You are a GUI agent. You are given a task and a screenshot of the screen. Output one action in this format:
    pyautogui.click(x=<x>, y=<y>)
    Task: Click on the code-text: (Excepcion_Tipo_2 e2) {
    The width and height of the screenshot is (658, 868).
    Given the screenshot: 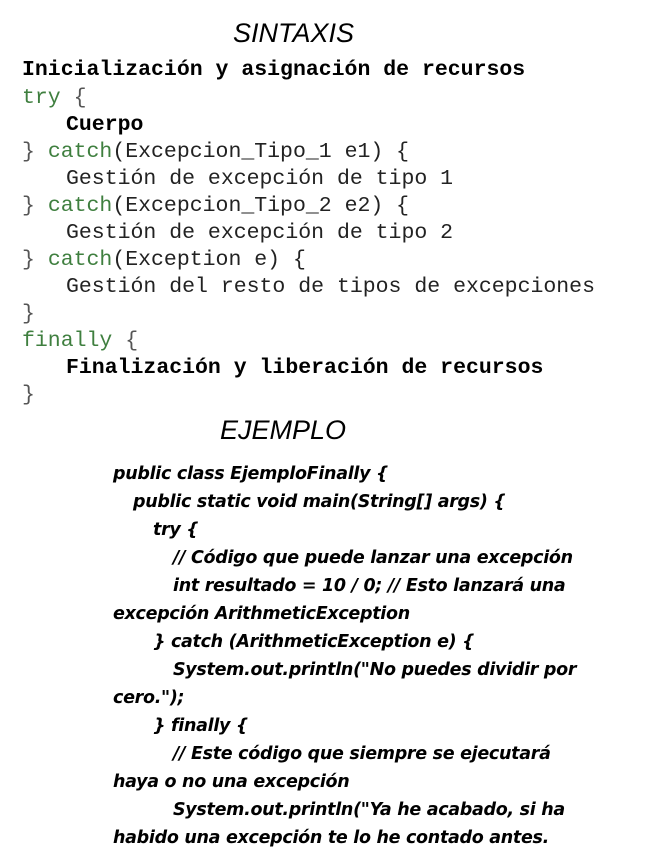 What is the action you would take?
    pyautogui.click(x=261, y=206)
    